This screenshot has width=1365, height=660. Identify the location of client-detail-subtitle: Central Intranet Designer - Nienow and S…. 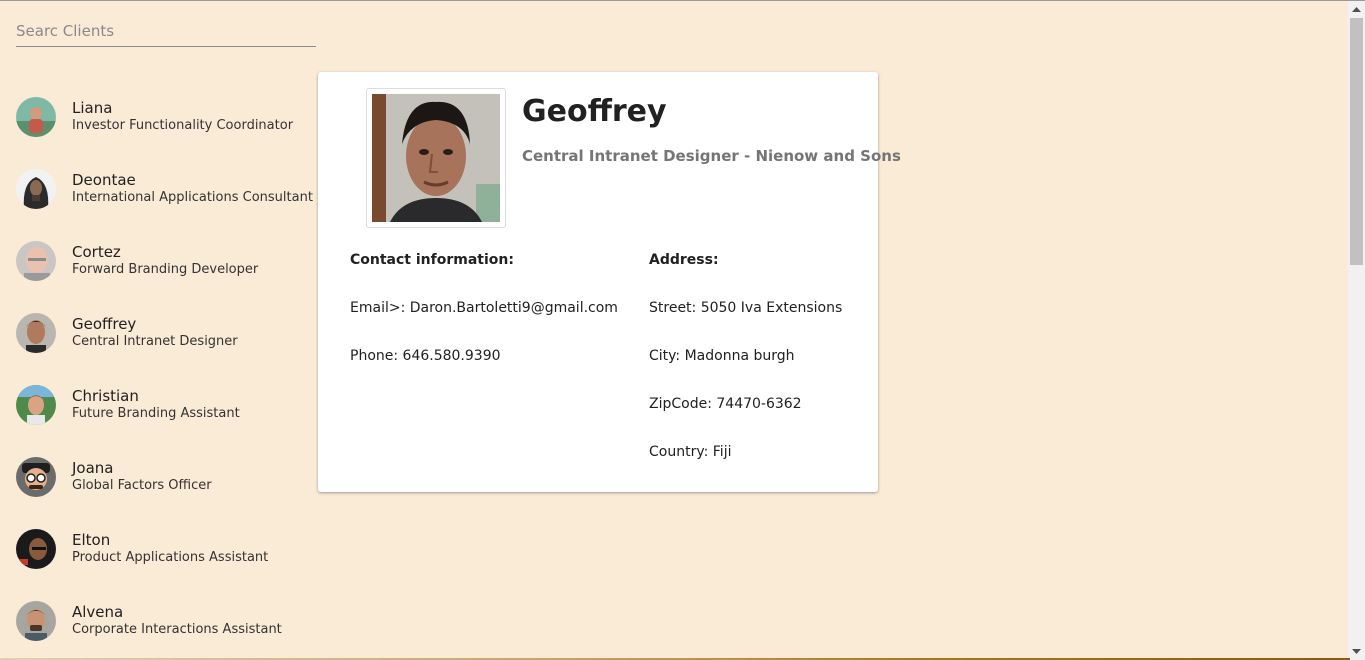
(711, 156).